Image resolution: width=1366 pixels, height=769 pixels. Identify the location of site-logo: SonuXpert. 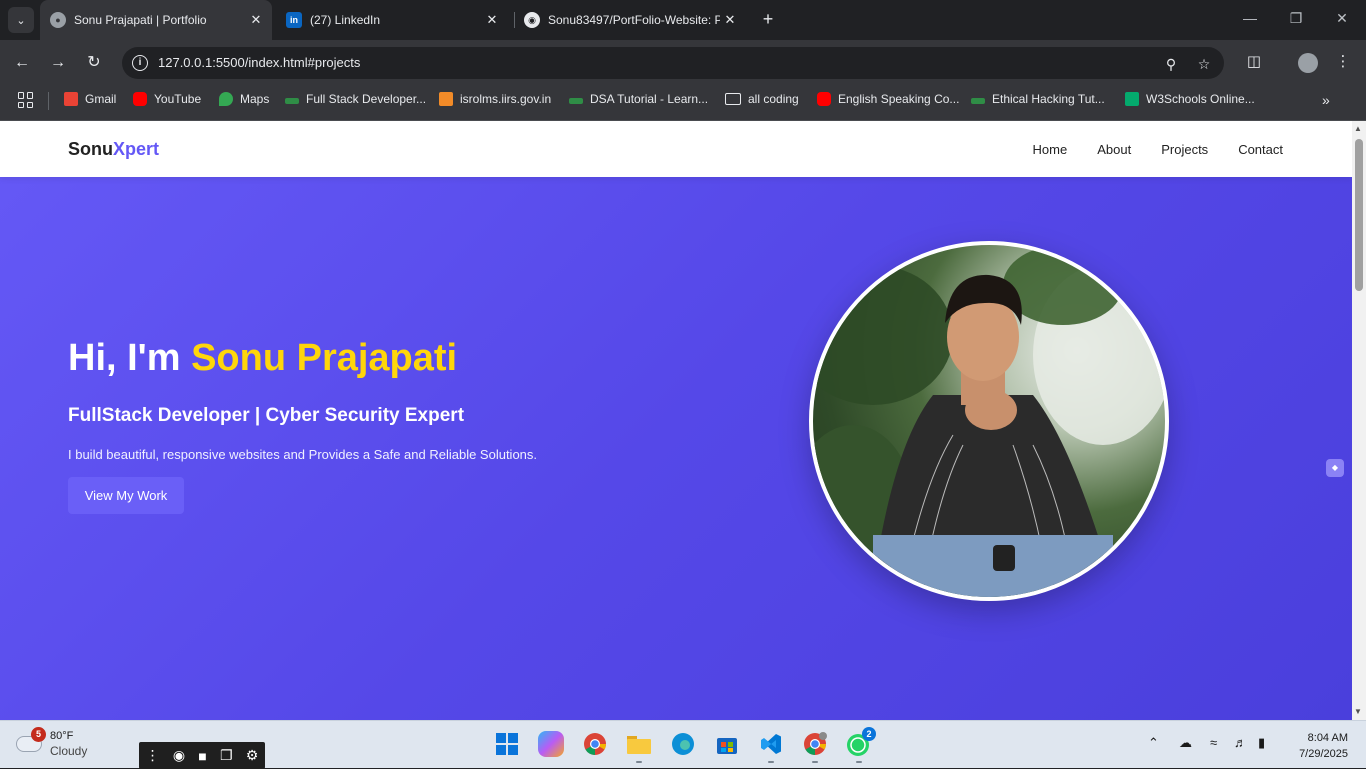
(113, 149).